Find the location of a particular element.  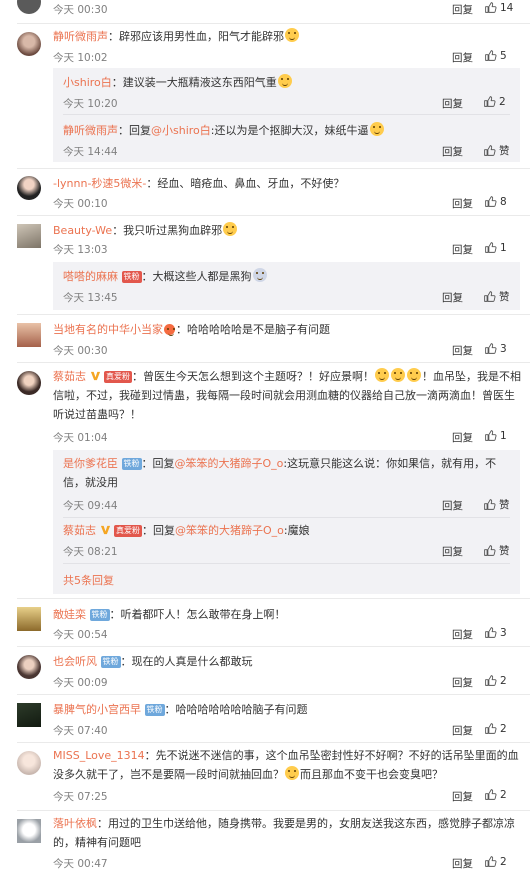

comment-username: 当地有名的中华小当家 is located at coordinates (108, 329).